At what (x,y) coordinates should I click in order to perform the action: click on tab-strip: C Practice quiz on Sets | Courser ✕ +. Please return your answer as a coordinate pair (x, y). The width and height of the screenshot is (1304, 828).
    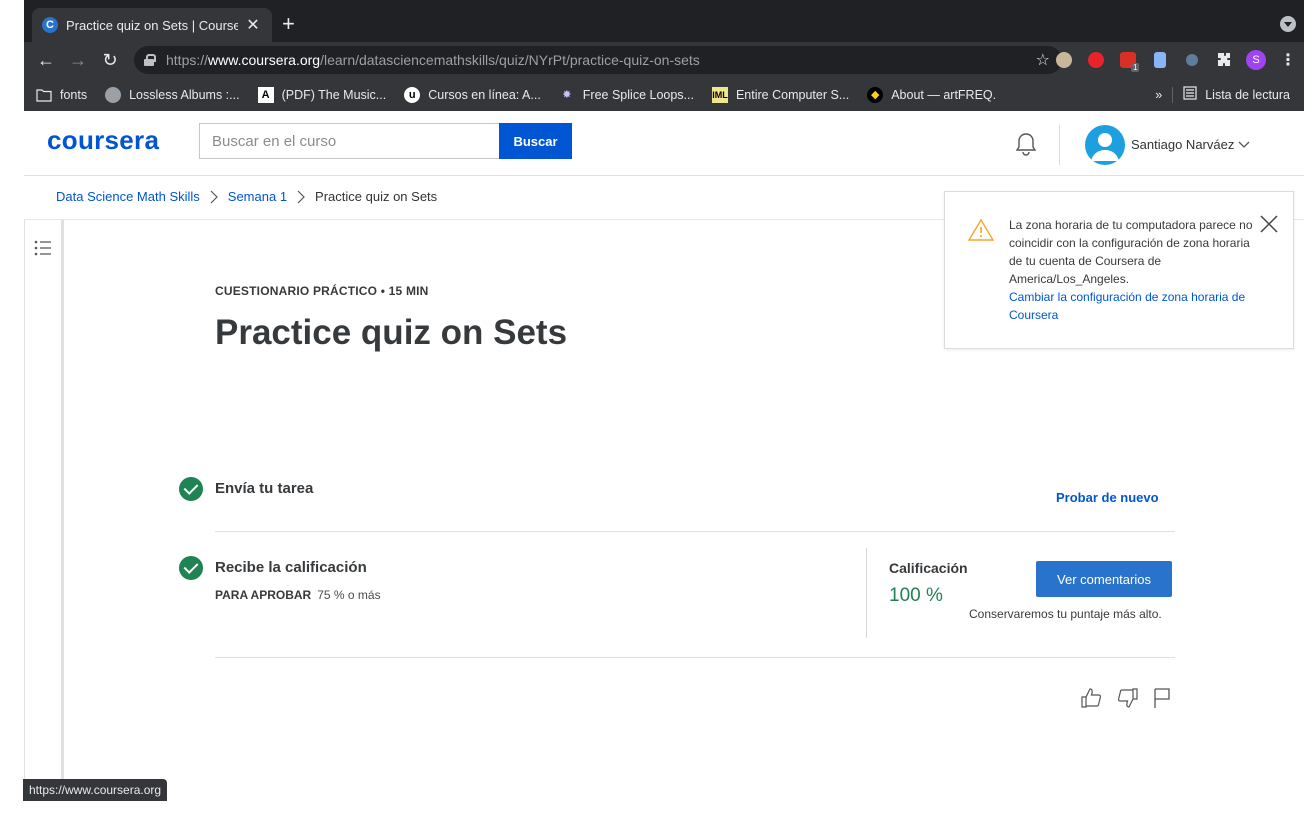
    Looking at the image, I should click on (664, 21).